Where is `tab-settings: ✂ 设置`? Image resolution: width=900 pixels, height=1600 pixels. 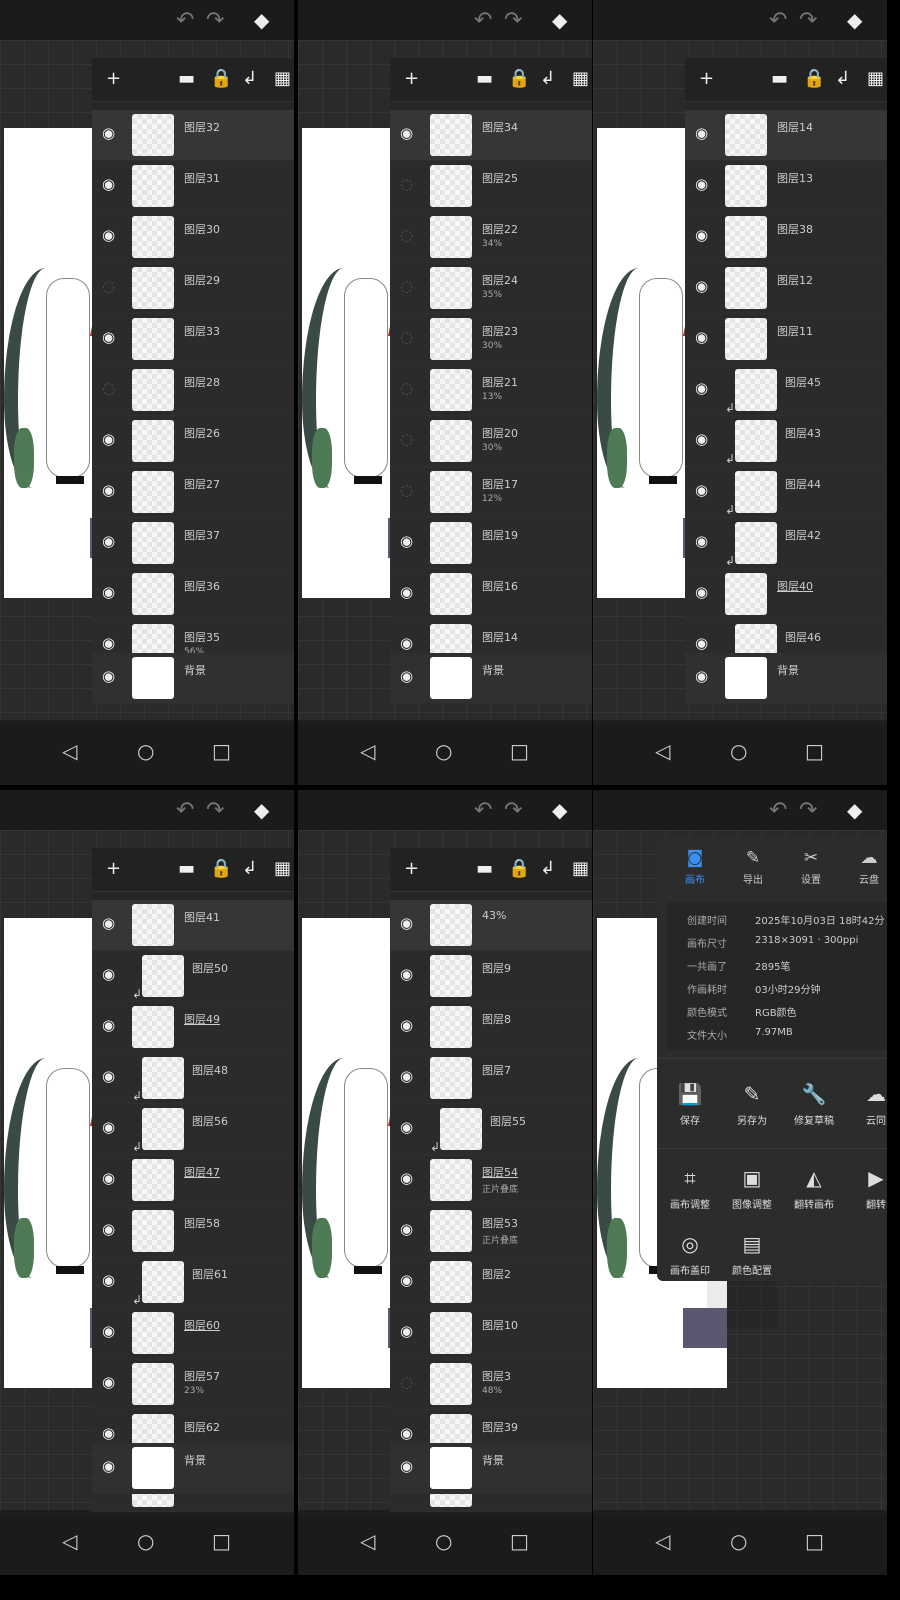 tab-settings: ✂ 设置 is located at coordinates (811, 867).